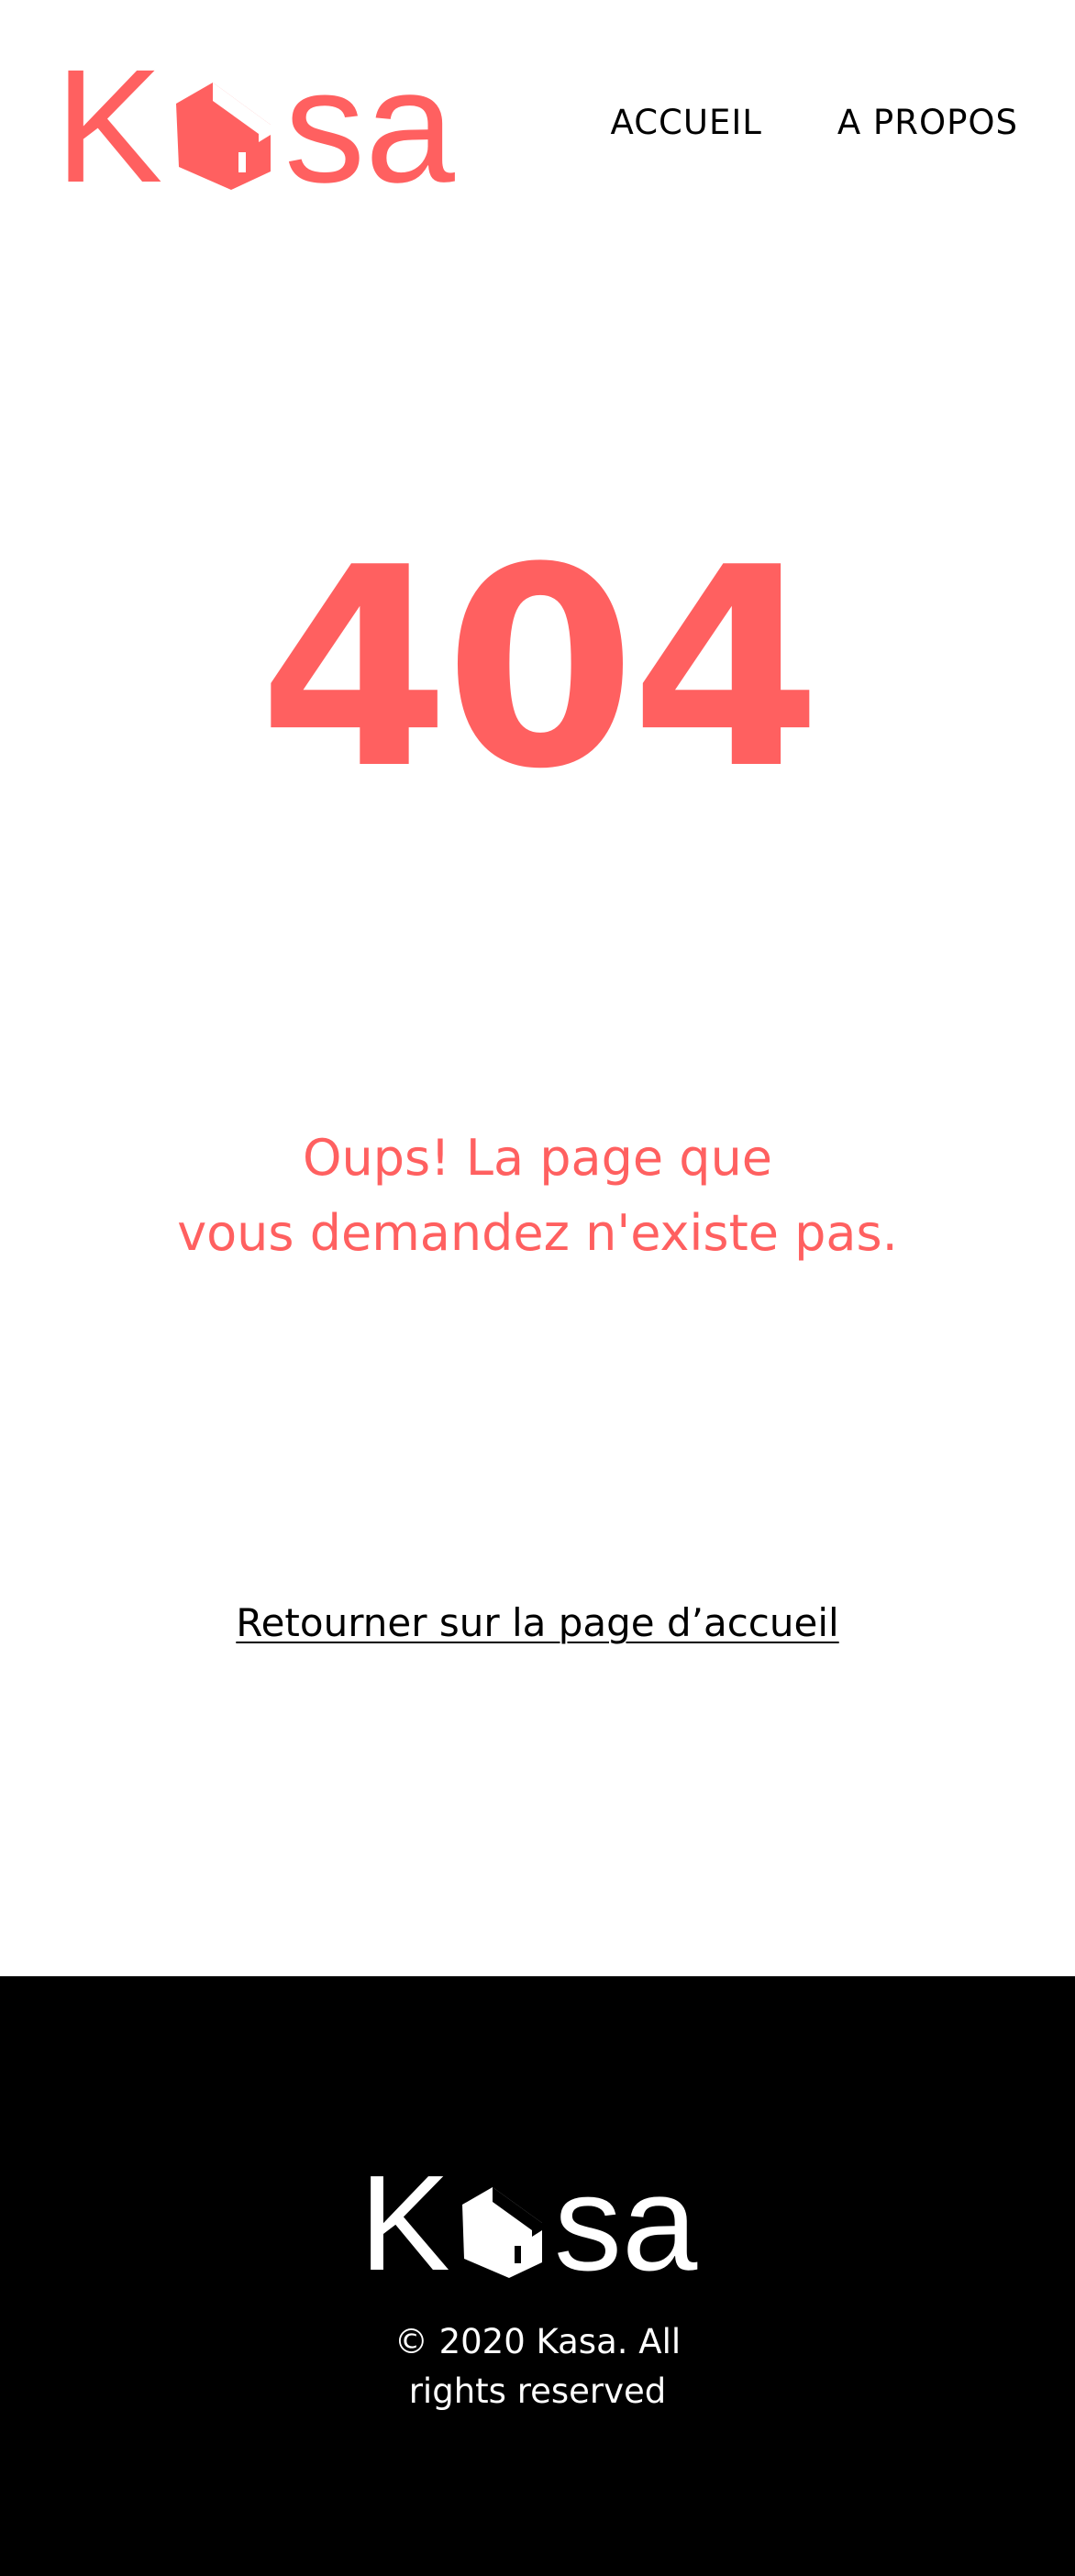 Image resolution: width=1075 pixels, height=2576 pixels. What do you see at coordinates (686, 122) in the screenshot?
I see `nav-link-home: ACCUEIL` at bounding box center [686, 122].